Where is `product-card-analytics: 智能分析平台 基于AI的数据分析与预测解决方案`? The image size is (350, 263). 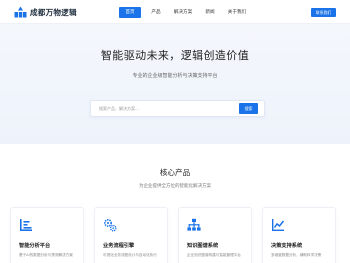
product-card-analytics: 智能分析平台 基于AI的数据分析与预测解决方案 is located at coordinates (47, 235).